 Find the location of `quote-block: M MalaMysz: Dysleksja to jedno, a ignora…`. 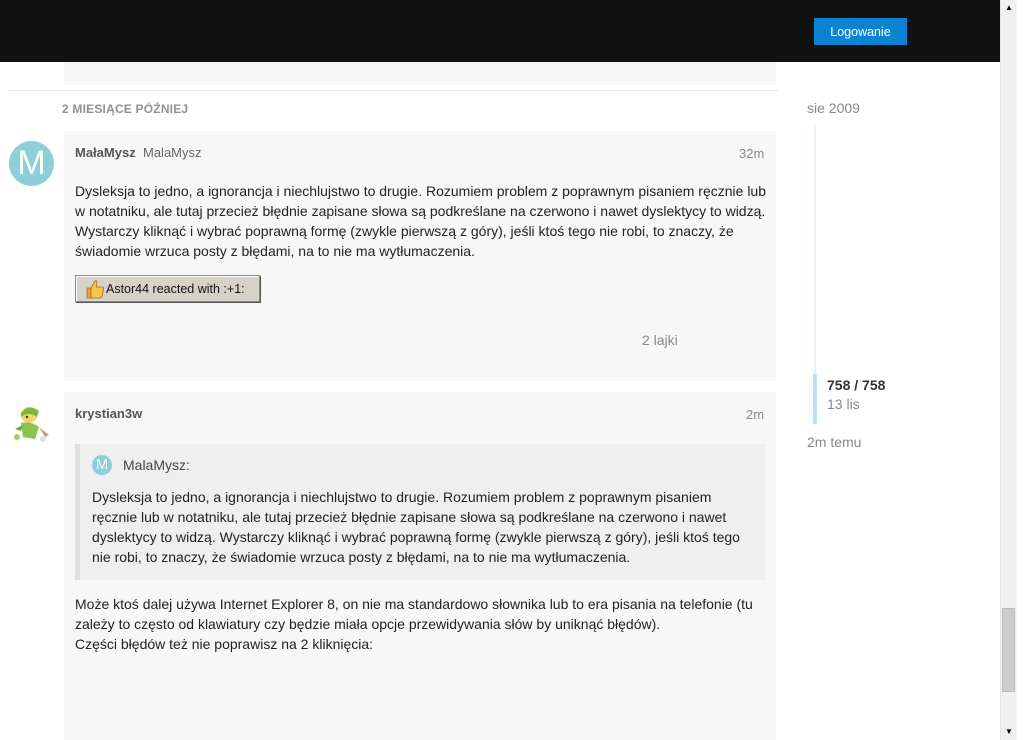

quote-block: M MalaMysz: Dysleksja to jedno, a ignora… is located at coordinates (420, 512).